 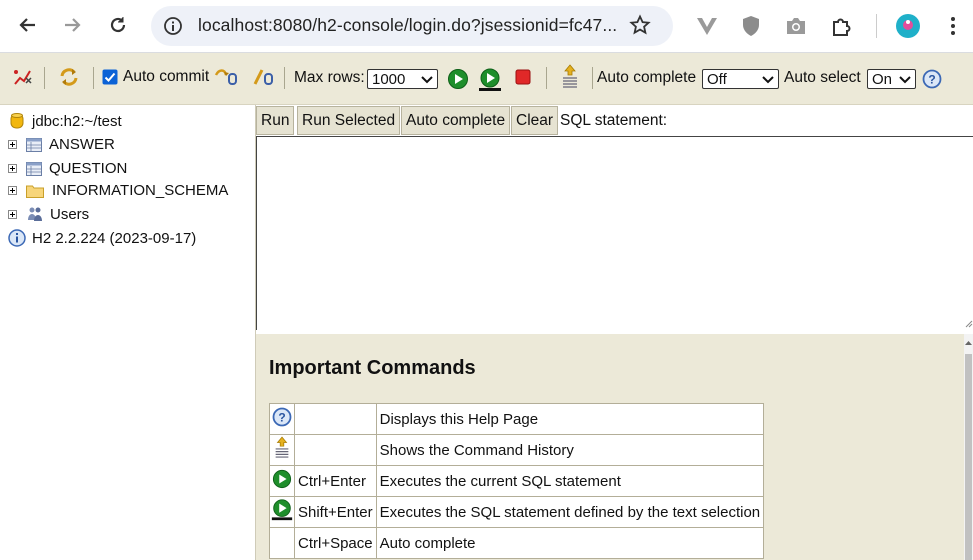 I want to click on checkbox-checked-icon, so click(x=110, y=77).